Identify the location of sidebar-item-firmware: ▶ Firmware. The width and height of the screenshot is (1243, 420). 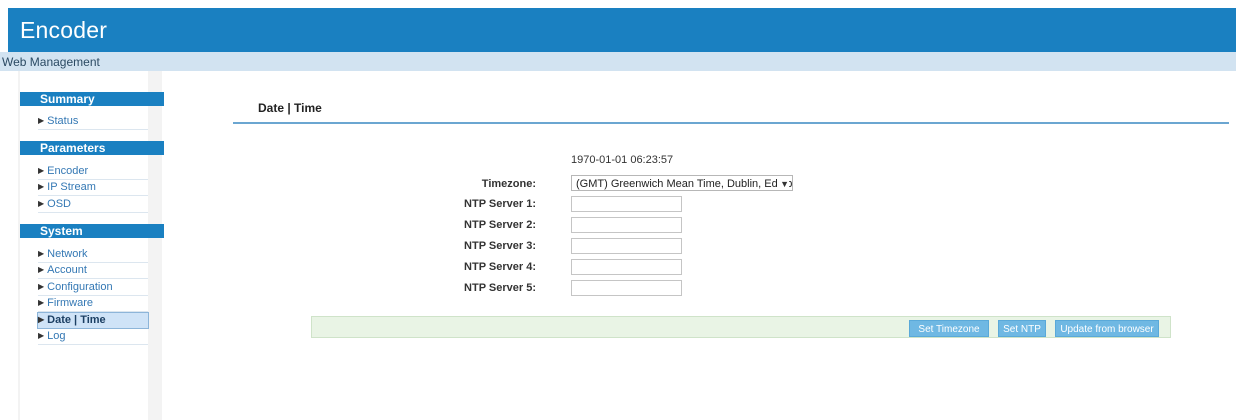
(93, 304).